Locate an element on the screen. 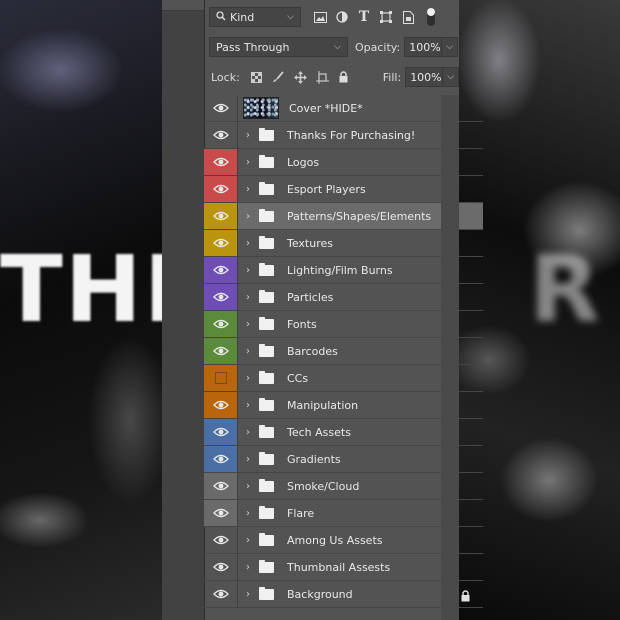 This screenshot has height=620, width=620. opacity-input: 100% is located at coordinates (423, 47).